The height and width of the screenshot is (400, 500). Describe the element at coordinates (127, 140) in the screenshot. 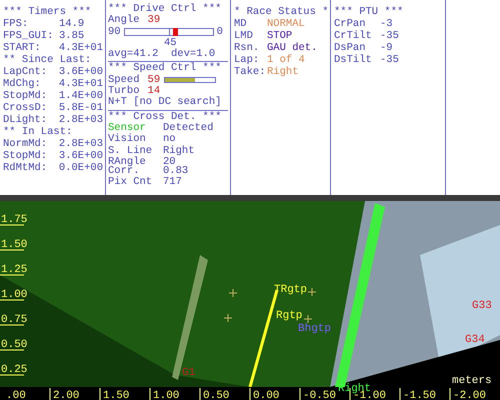

I see `detect-label: Vision` at that location.